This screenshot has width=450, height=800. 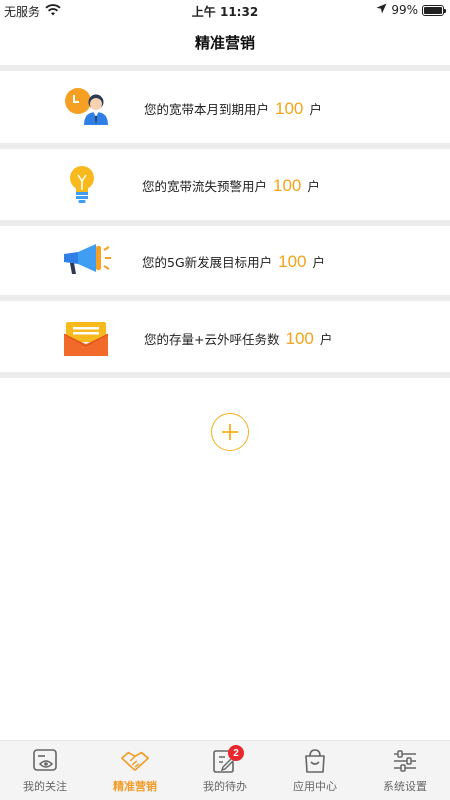 I want to click on card-label: 您的存量+云外呼任务数, so click(x=212, y=339).